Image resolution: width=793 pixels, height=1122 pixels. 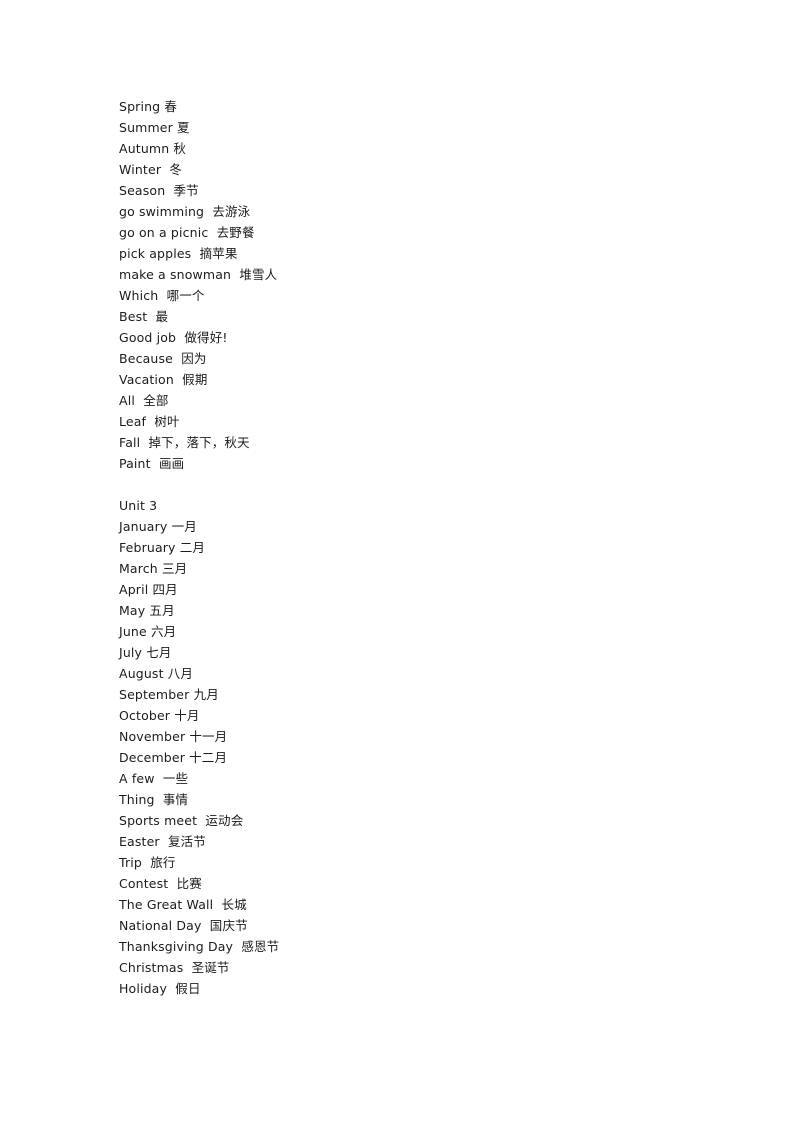 I want to click on entry-chinese: 春, so click(x=171, y=106).